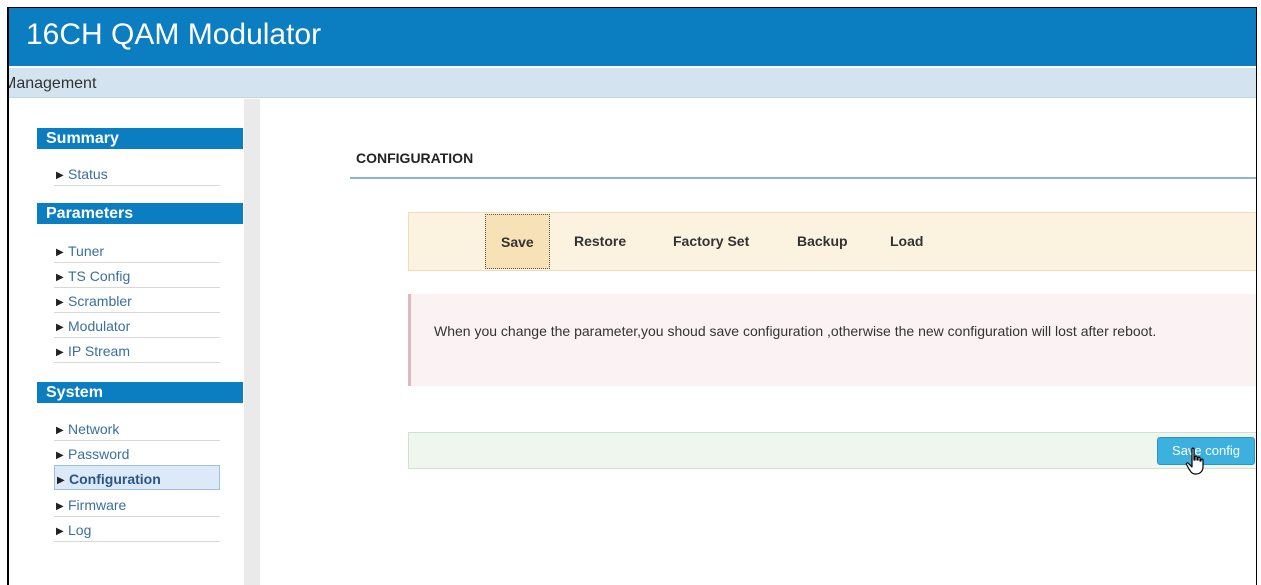 Image resolution: width=1261 pixels, height=585 pixels. What do you see at coordinates (99, 276) in the screenshot?
I see `sidebar-item-label: TS Config` at bounding box center [99, 276].